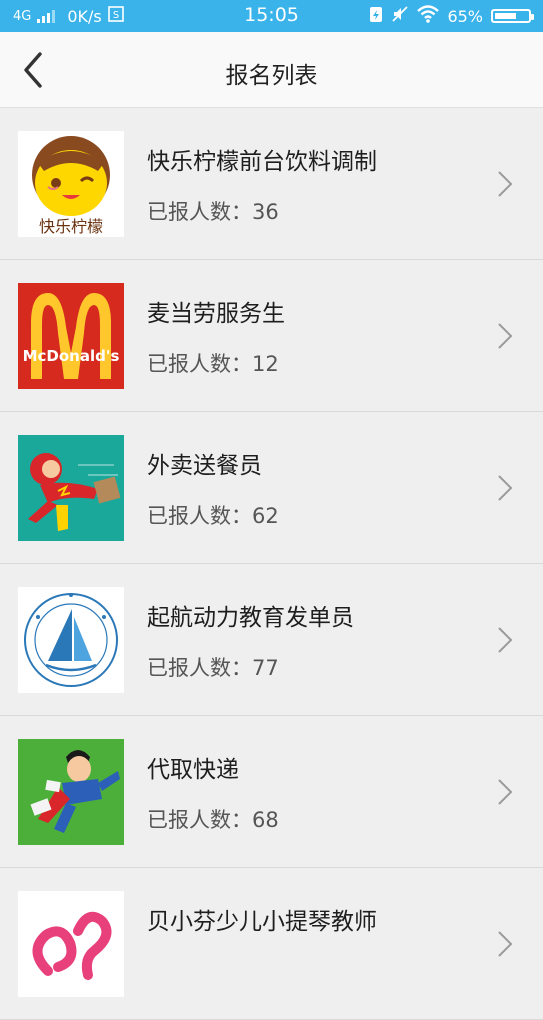 This screenshot has height=1020, width=543. I want to click on list-item: 外卖送餐员 已报人数：62, so click(271, 488).